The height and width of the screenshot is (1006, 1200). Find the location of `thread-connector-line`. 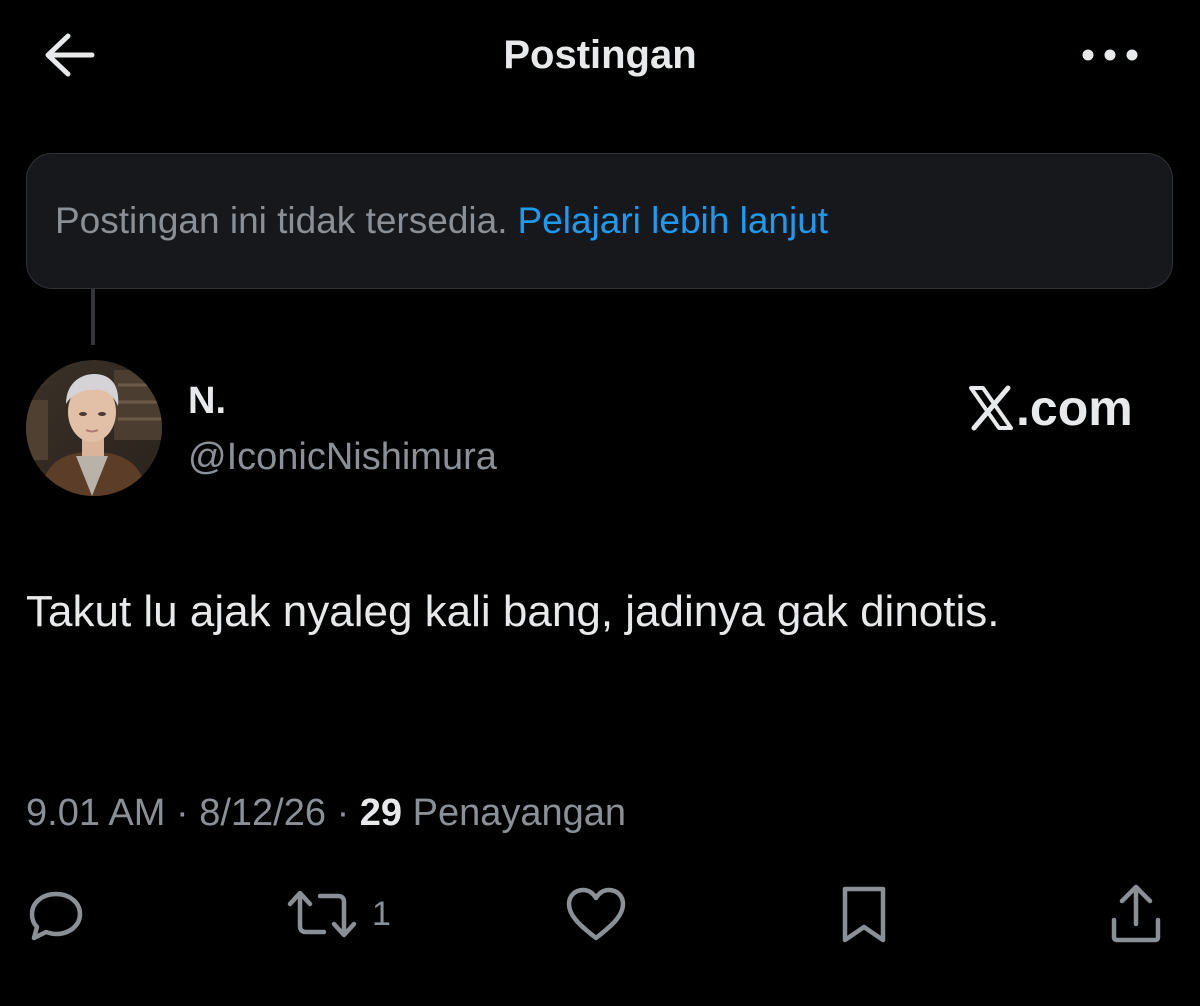

thread-connector-line is located at coordinates (93, 317).